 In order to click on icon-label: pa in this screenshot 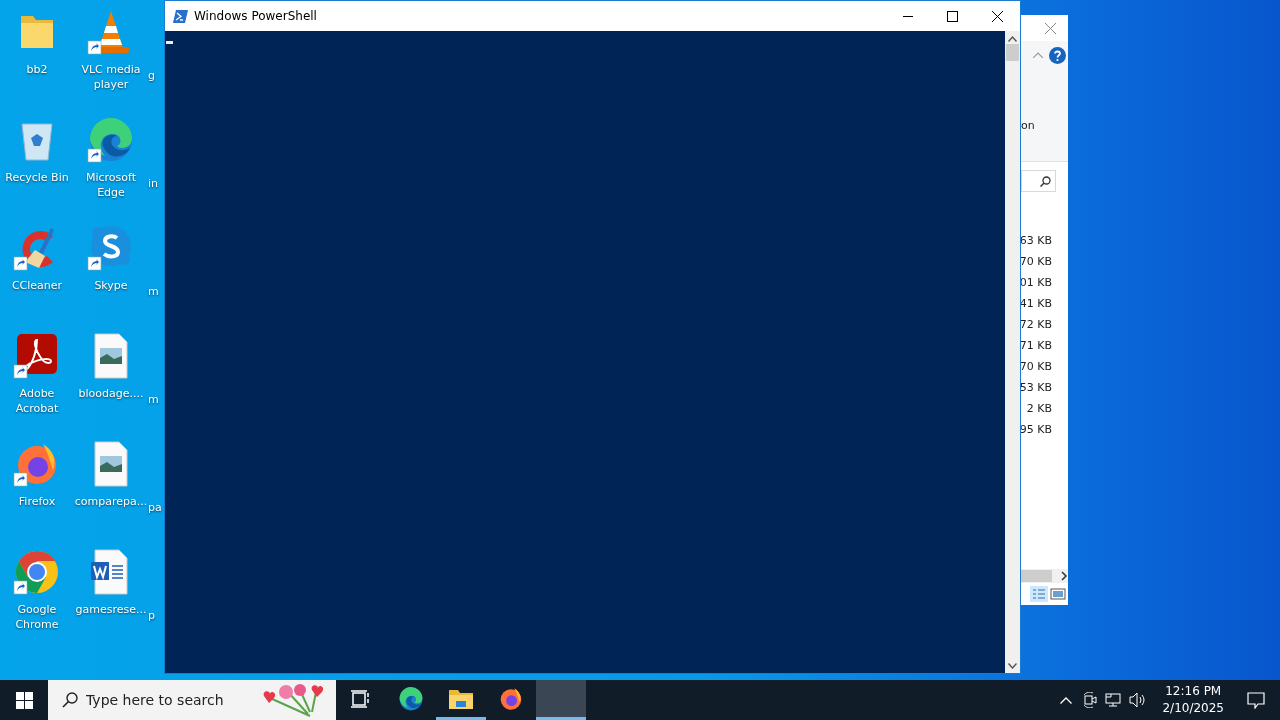, I will do `click(155, 507)`.